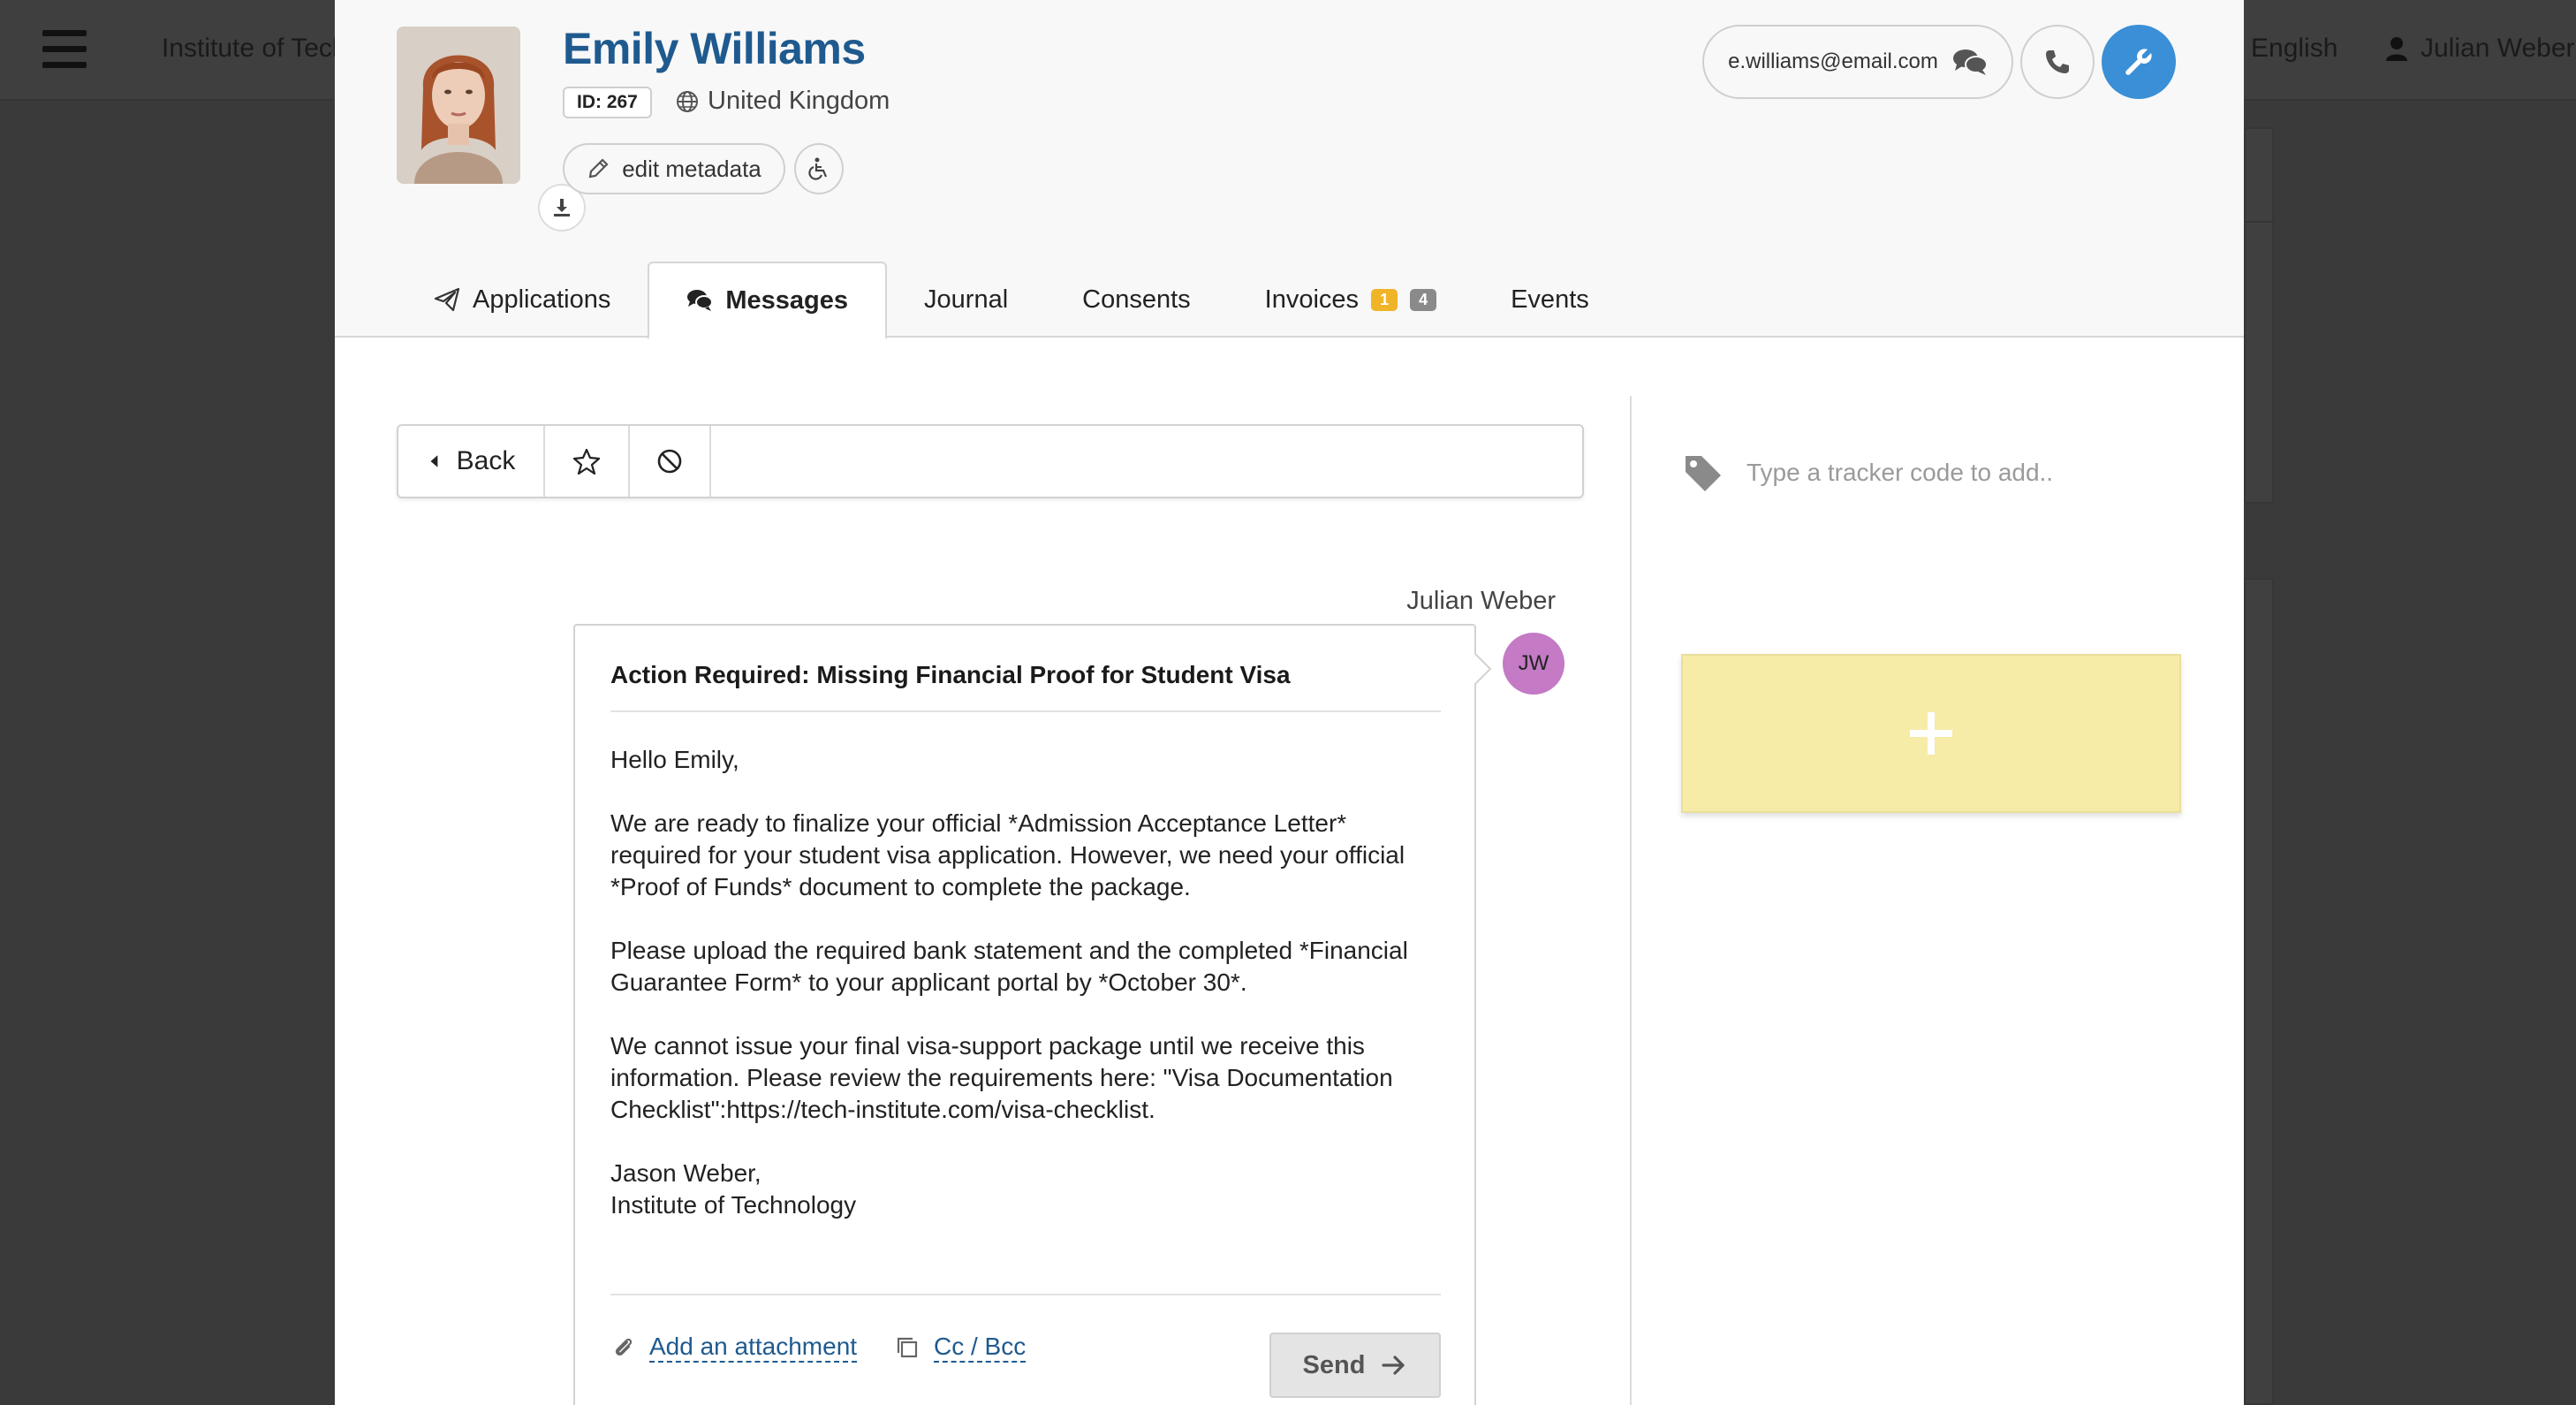  What do you see at coordinates (2498, 48) in the screenshot?
I see `background-user-name: Julian Weber` at bounding box center [2498, 48].